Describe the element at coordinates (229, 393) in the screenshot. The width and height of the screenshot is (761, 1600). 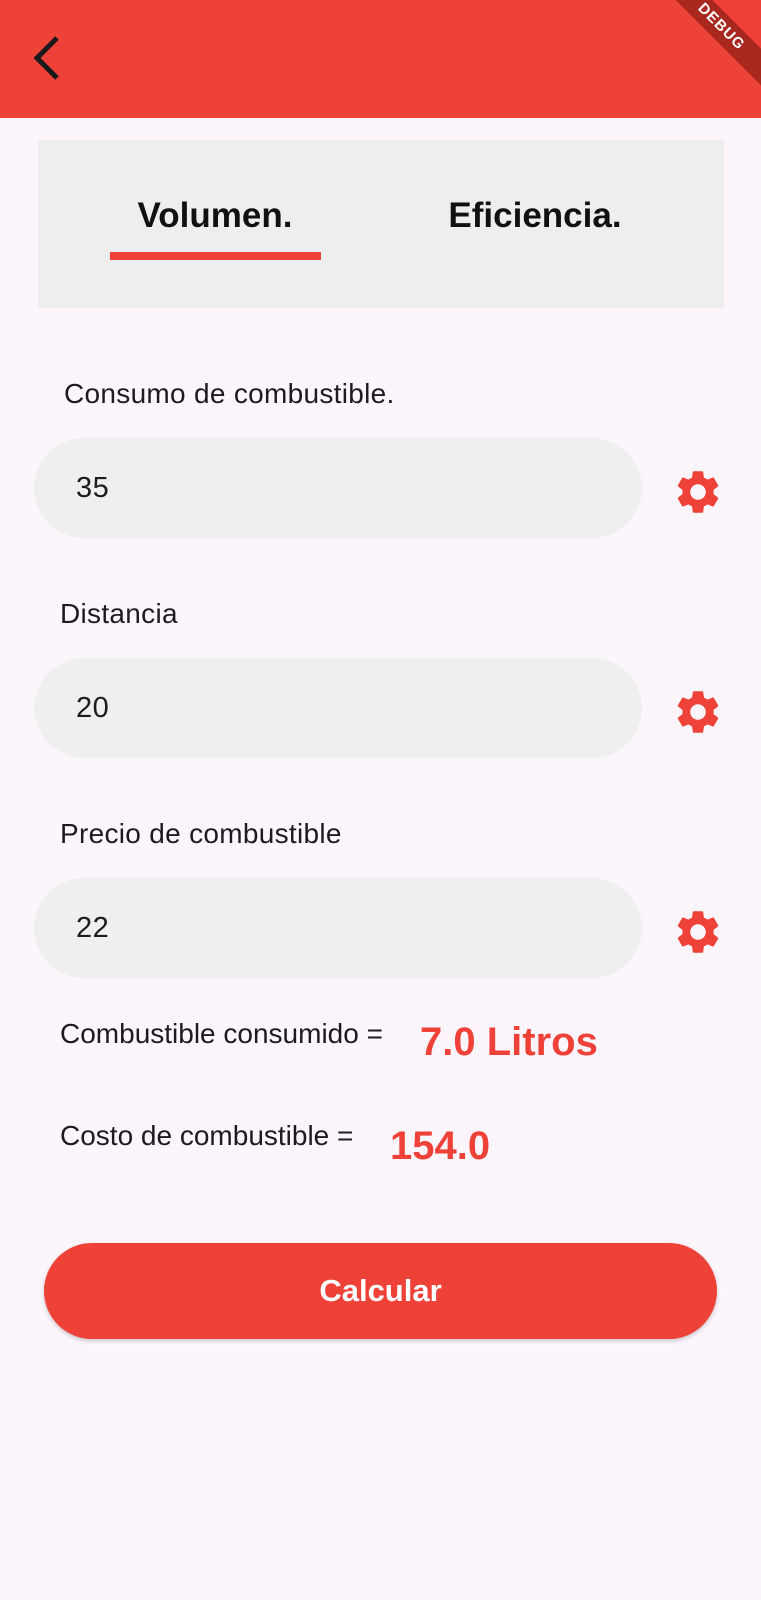
I see `consumo-label: Consumo de combustible.` at that location.